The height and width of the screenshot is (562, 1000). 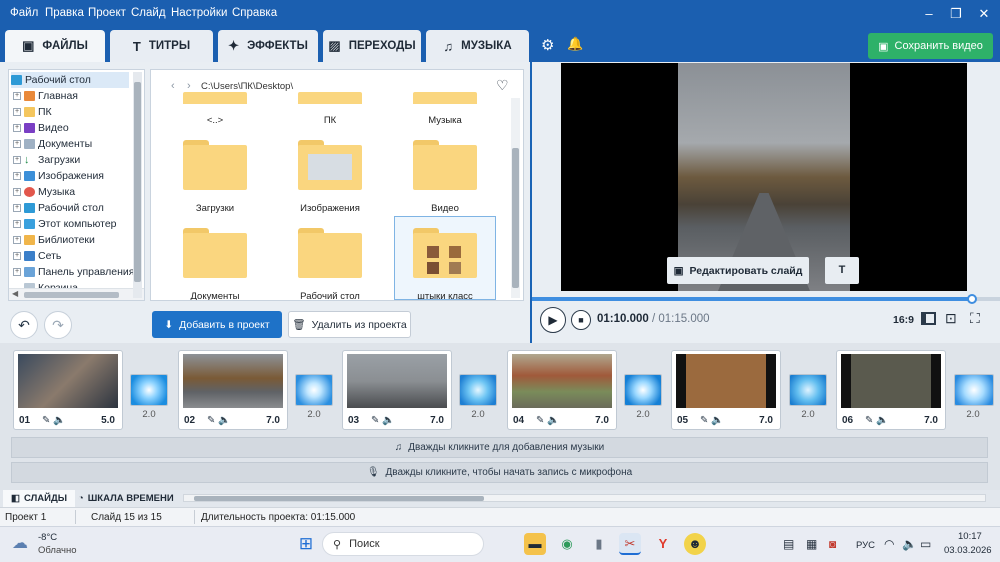 What do you see at coordinates (630, 544) in the screenshot?
I see `slideshow-app-icon: ✂` at bounding box center [630, 544].